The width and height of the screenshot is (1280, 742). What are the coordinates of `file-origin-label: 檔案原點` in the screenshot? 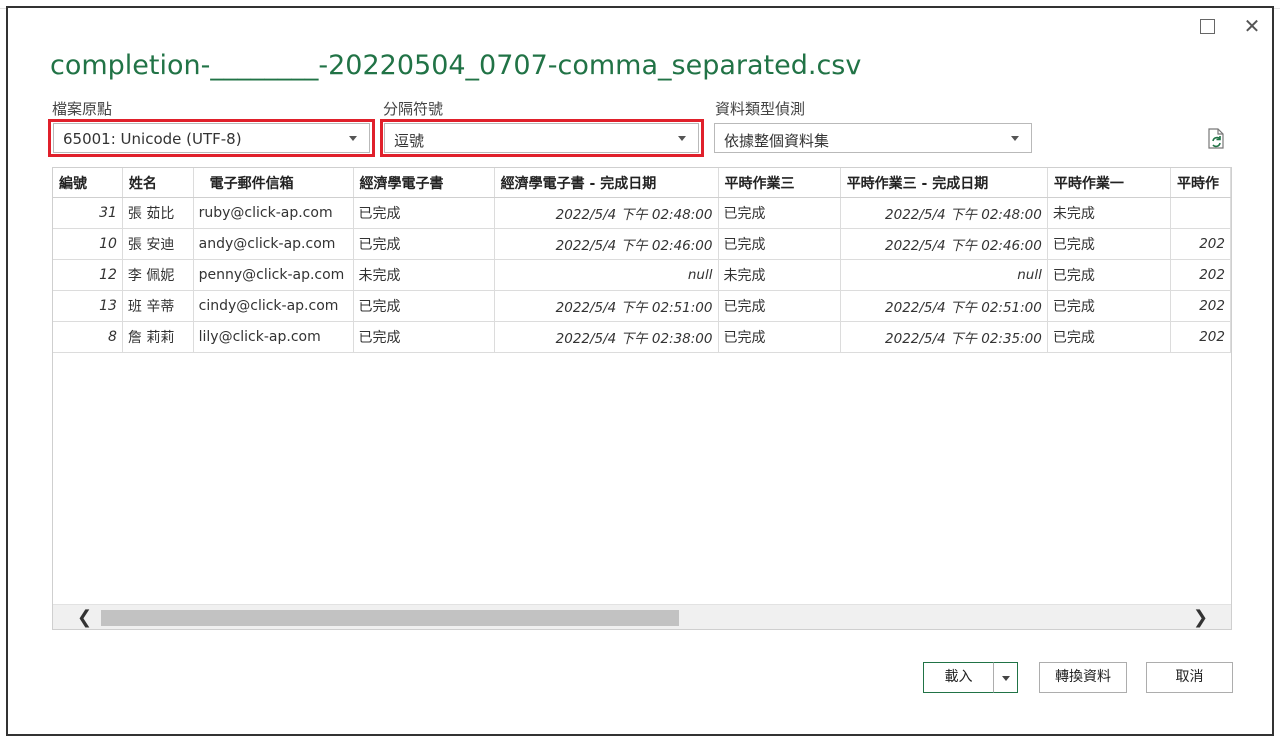 It's located at (82, 109).